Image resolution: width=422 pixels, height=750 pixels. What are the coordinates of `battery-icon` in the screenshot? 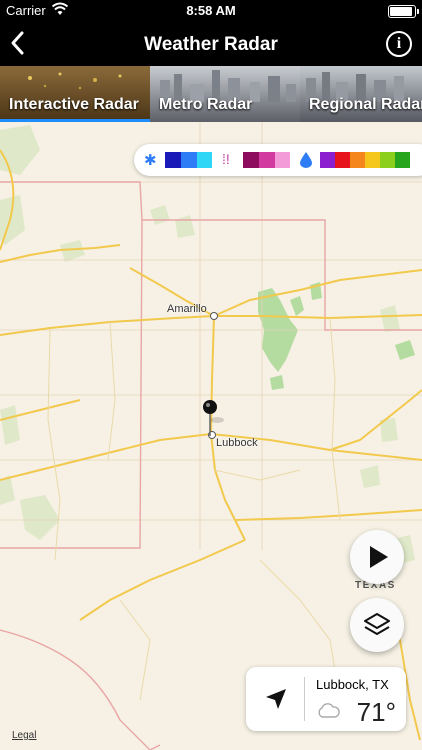 It's located at (403, 11).